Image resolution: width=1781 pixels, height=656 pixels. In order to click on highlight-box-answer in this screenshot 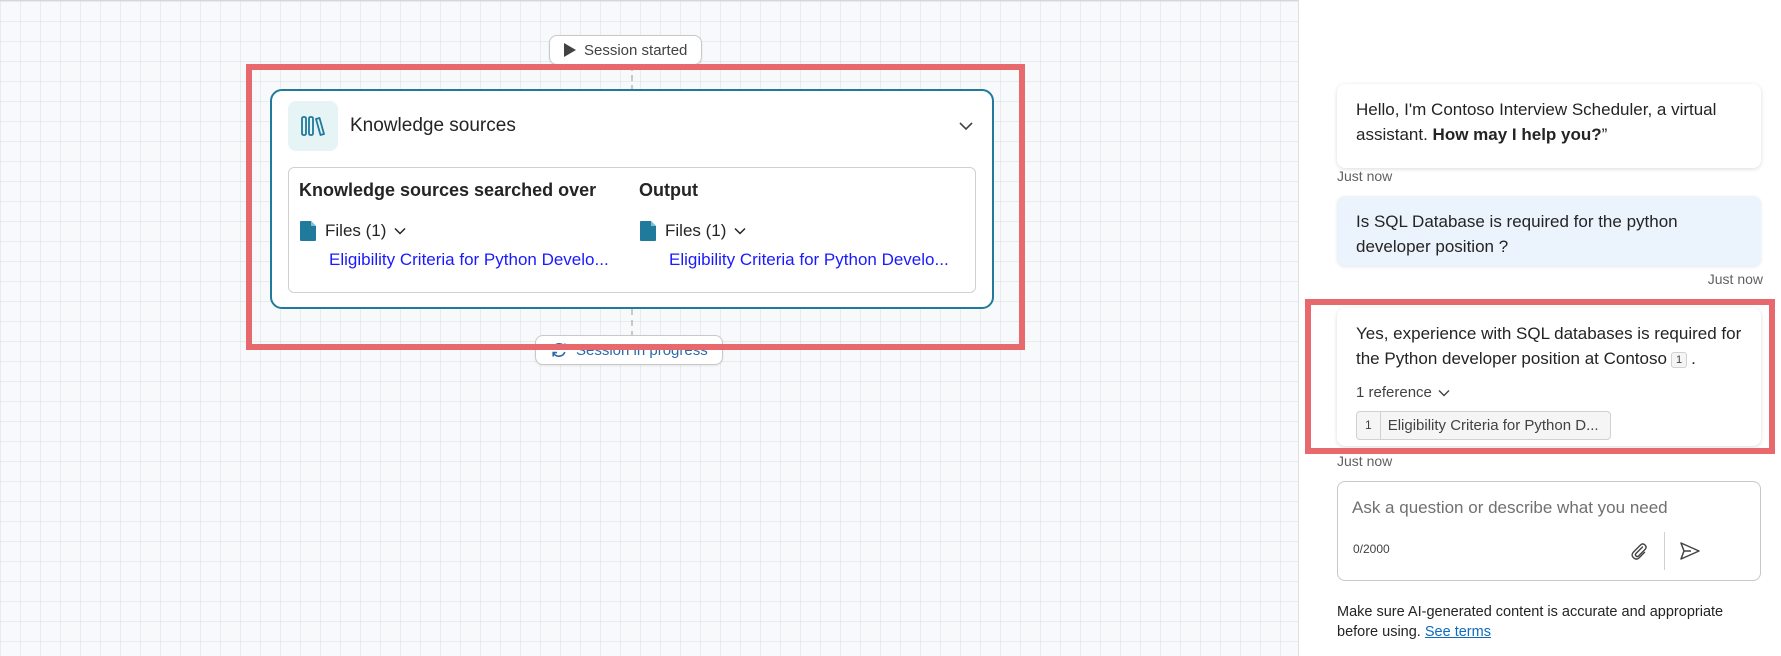, I will do `click(1540, 376)`.